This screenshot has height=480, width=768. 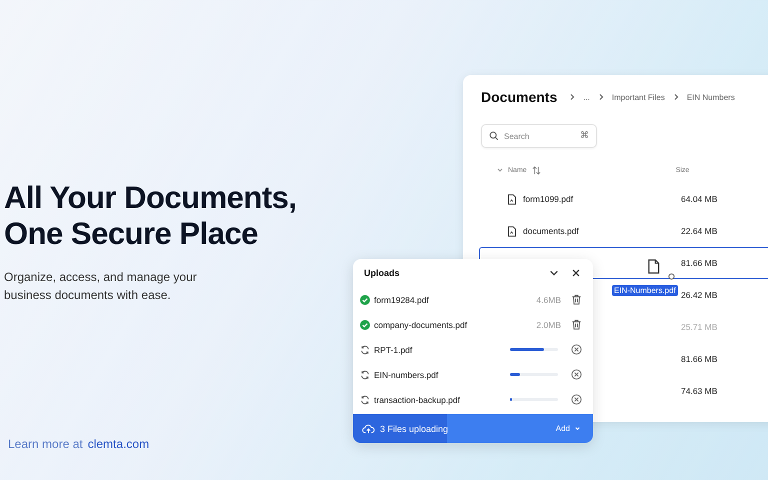 What do you see at coordinates (710, 97) in the screenshot?
I see `breadcrumb-link: EIN Numbers` at bounding box center [710, 97].